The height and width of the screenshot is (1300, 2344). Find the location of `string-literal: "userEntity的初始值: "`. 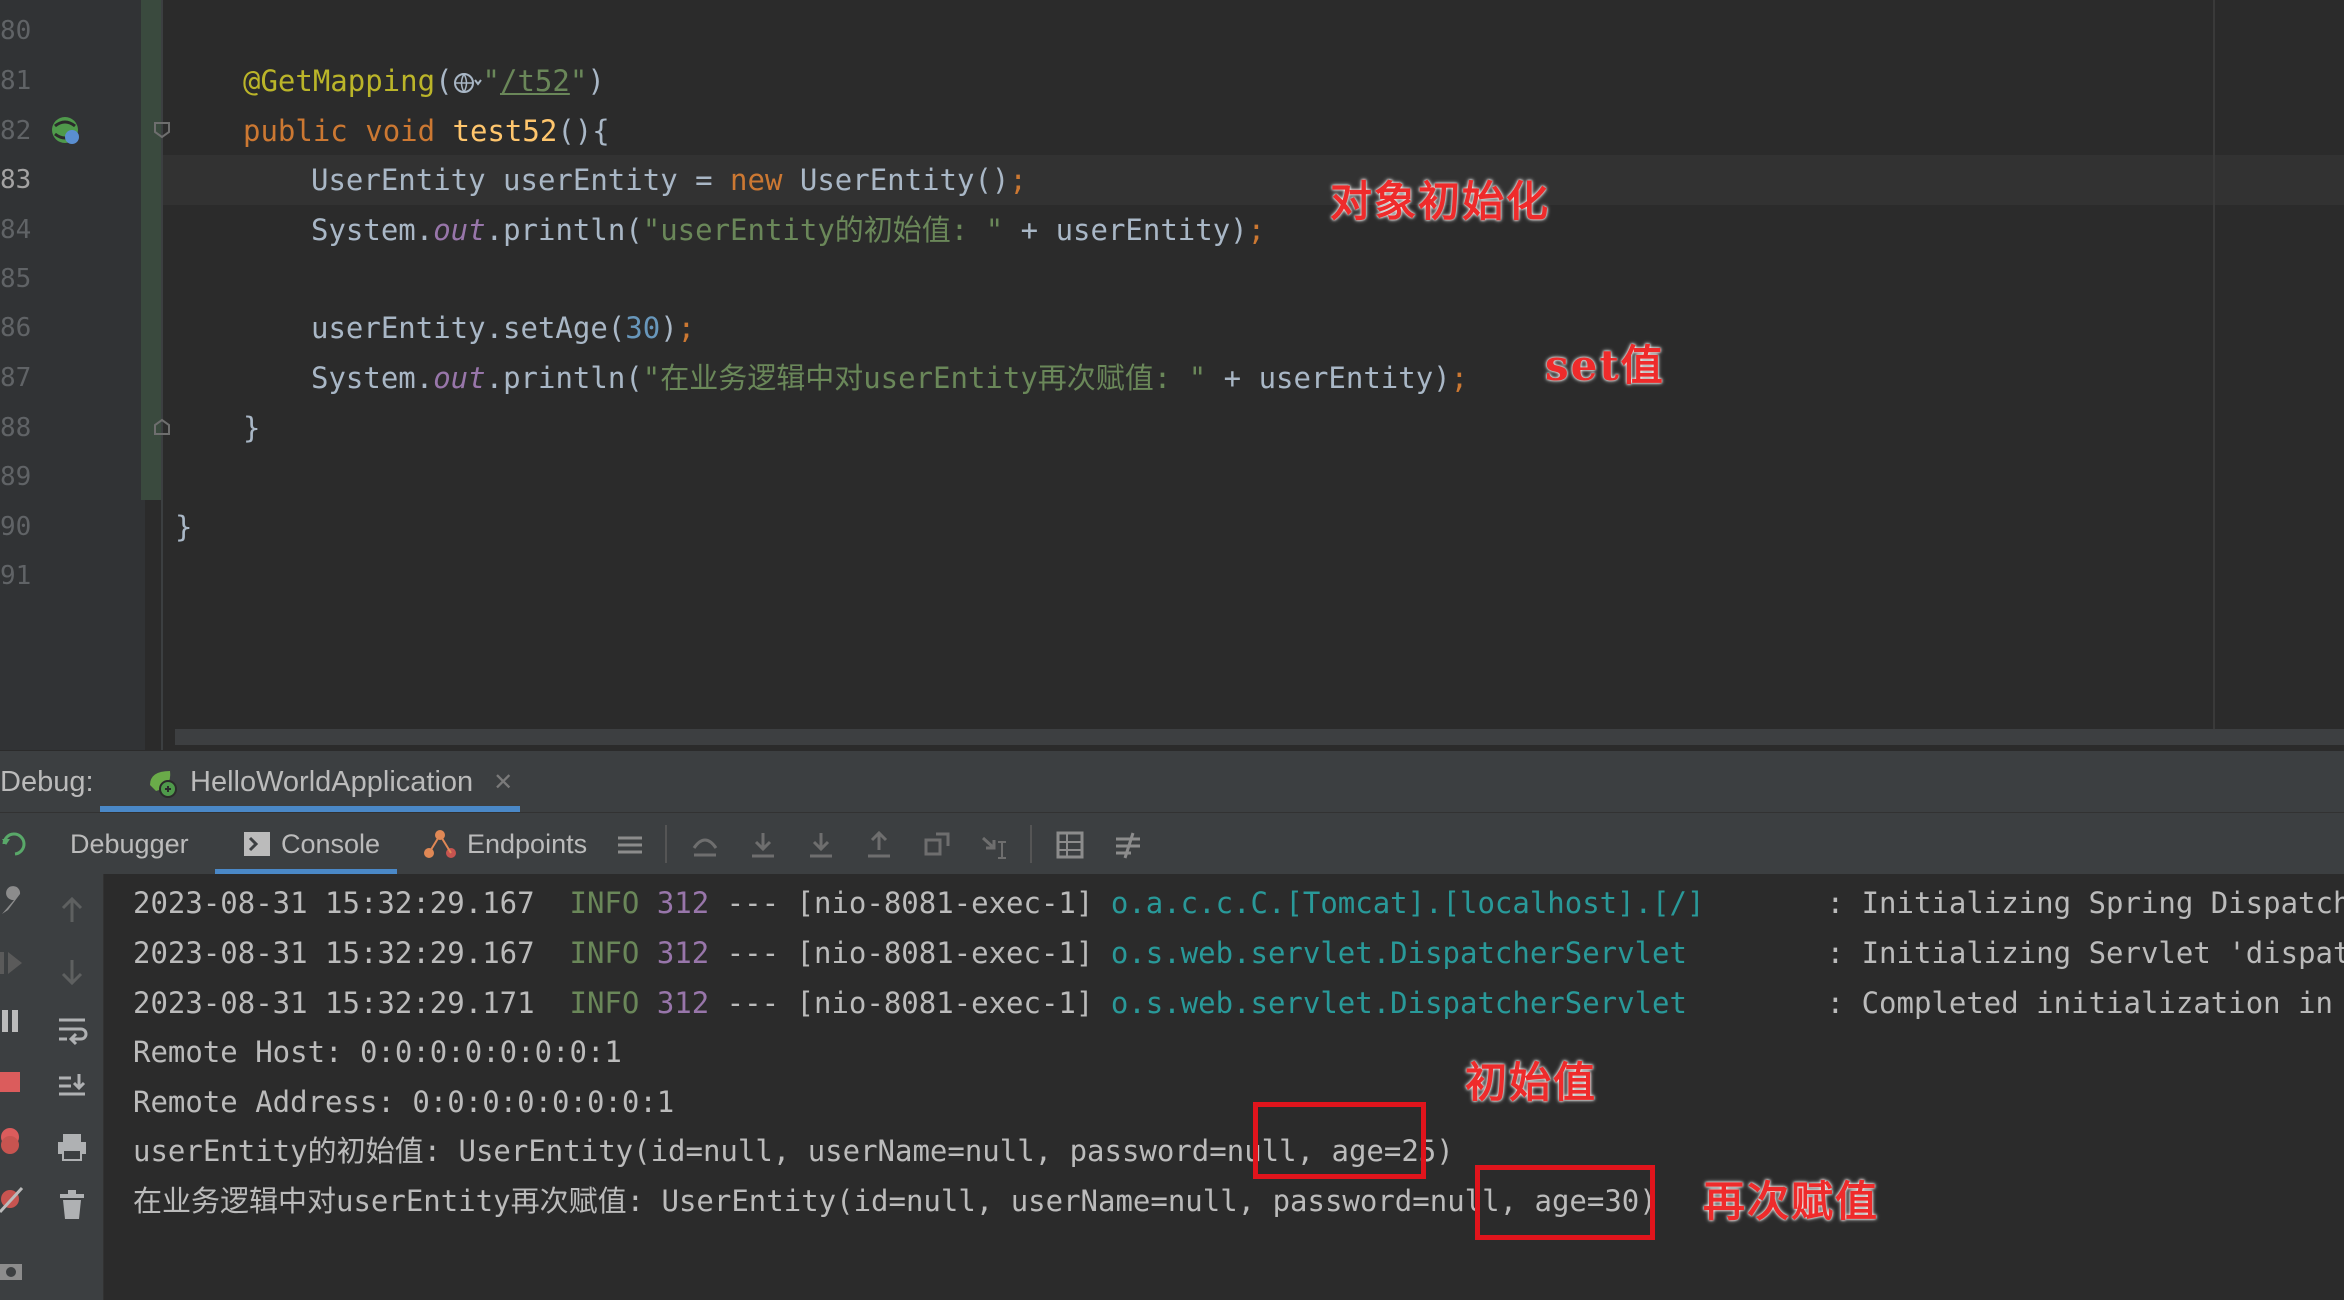

string-literal: "userEntity的初始值: " is located at coordinates (823, 230).